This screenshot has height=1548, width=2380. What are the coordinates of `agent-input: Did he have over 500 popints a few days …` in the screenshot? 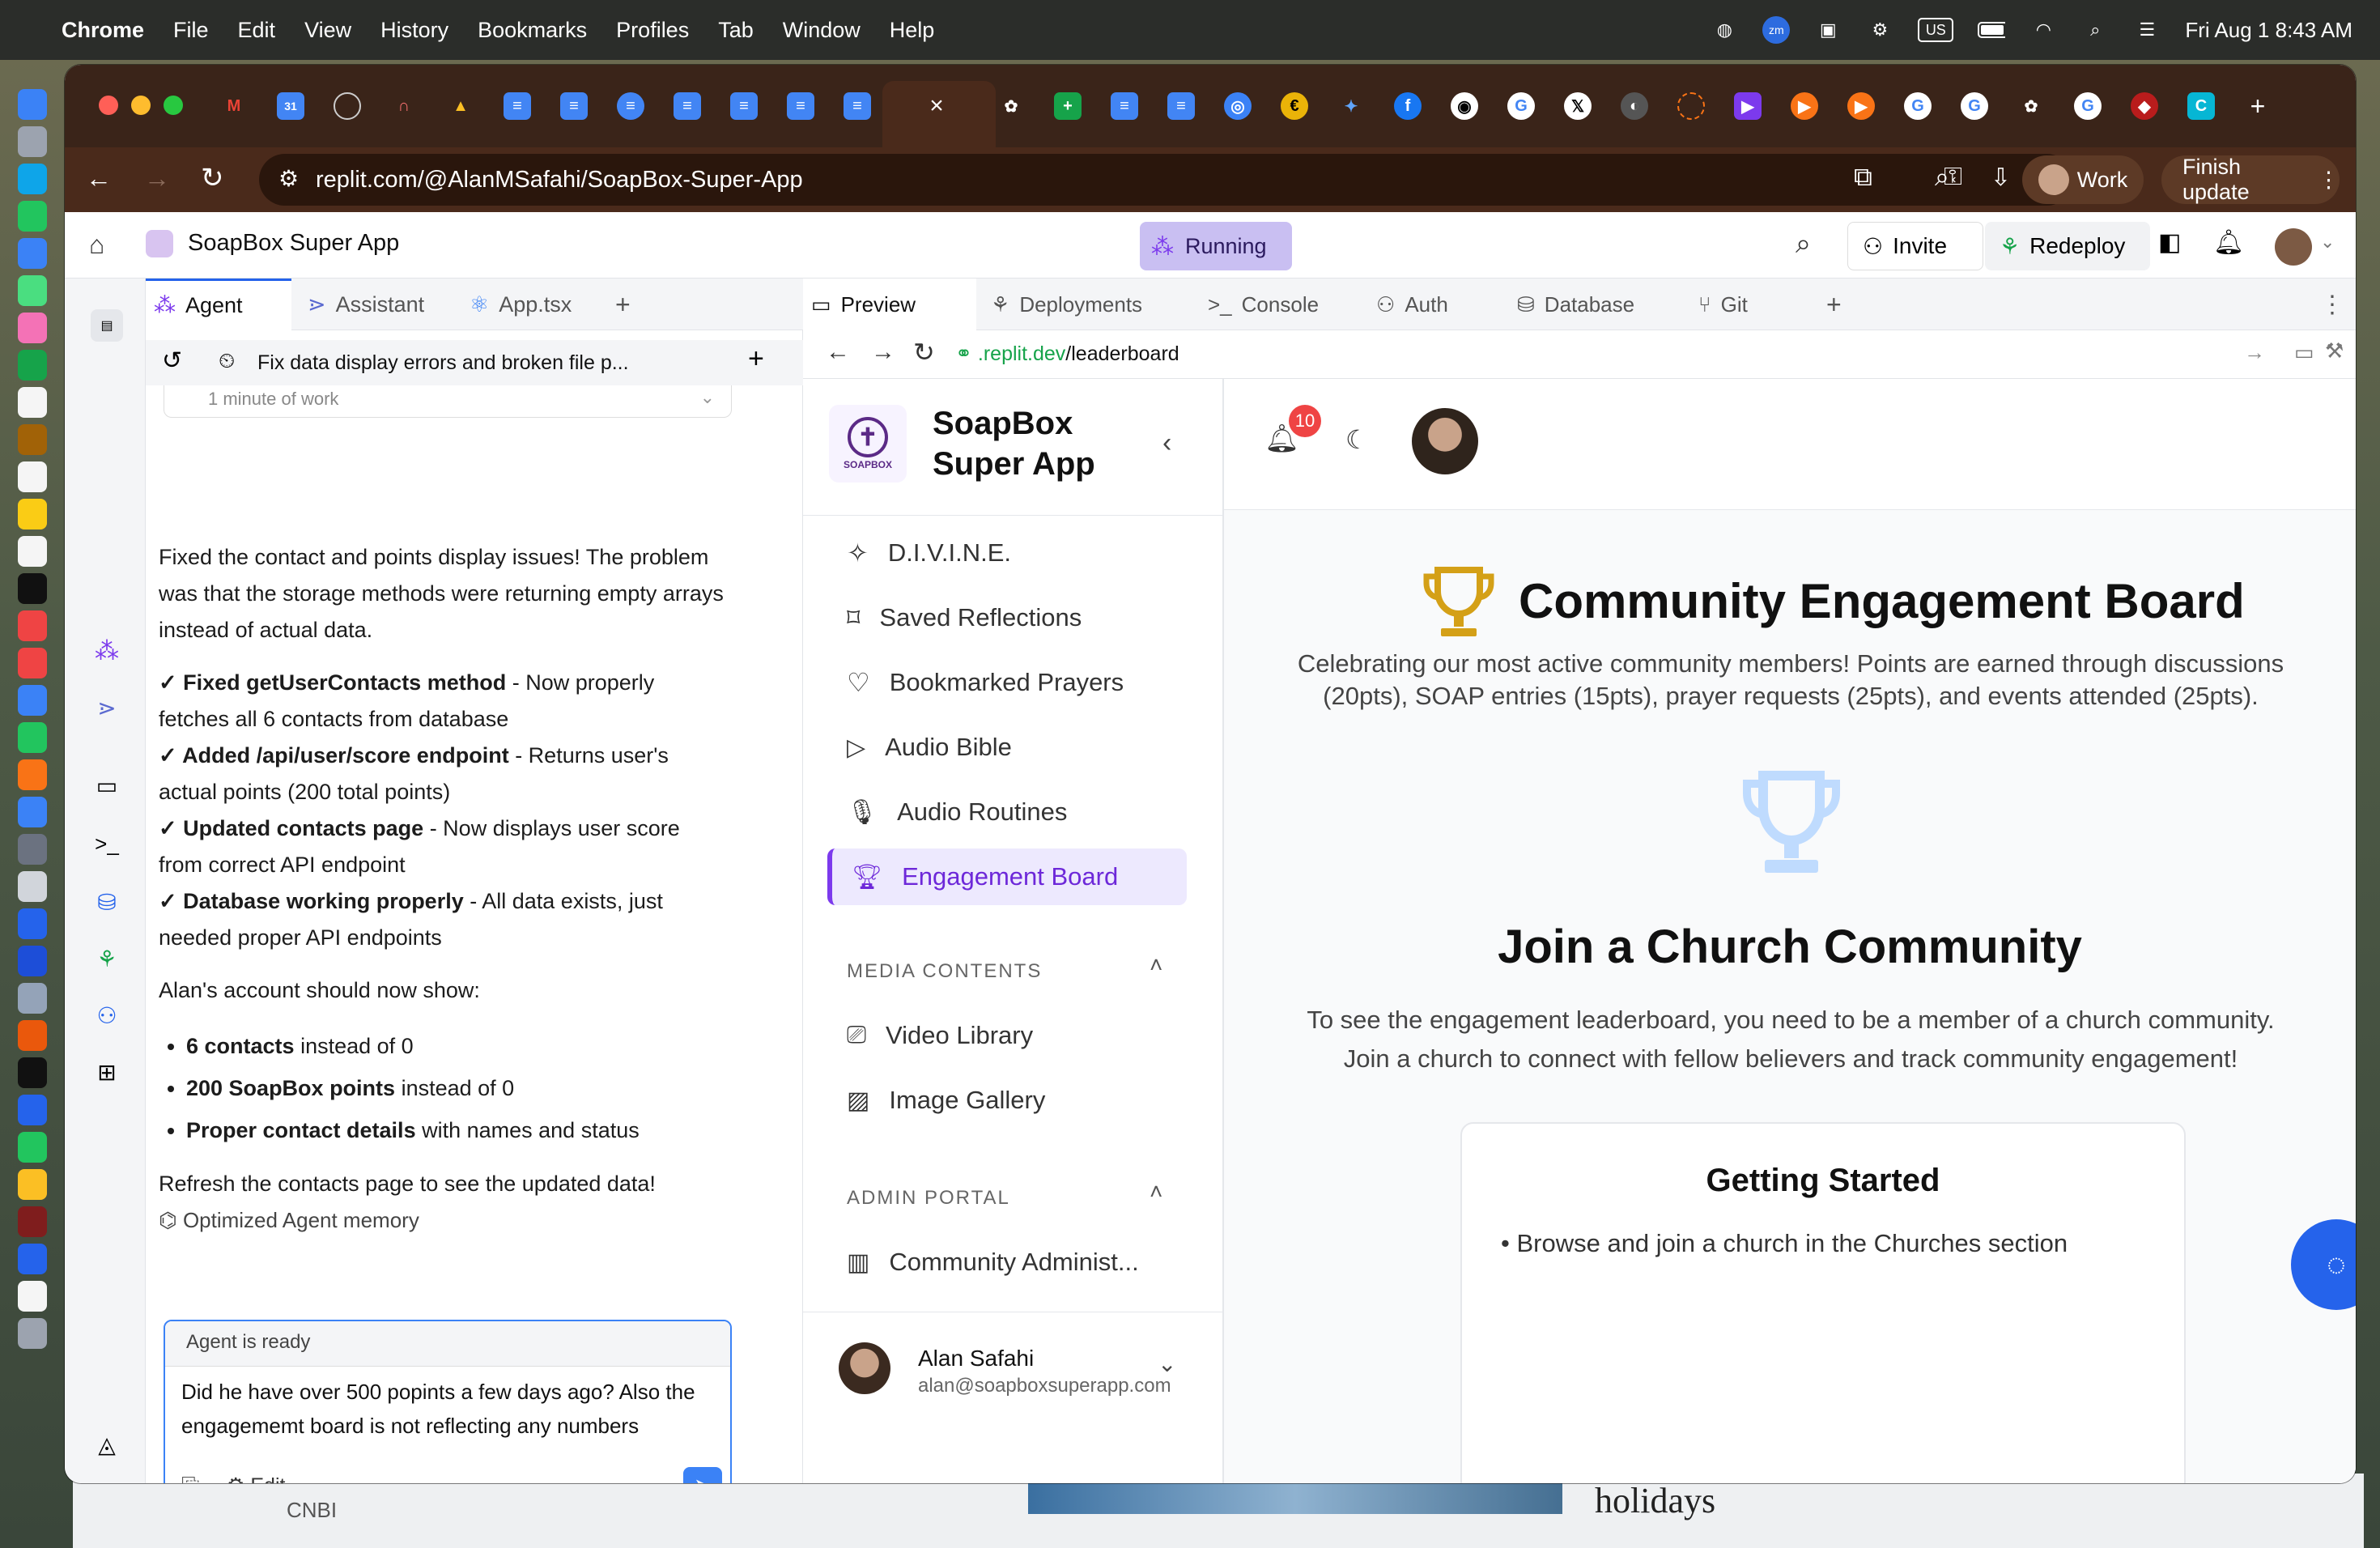 It's located at (450, 1409).